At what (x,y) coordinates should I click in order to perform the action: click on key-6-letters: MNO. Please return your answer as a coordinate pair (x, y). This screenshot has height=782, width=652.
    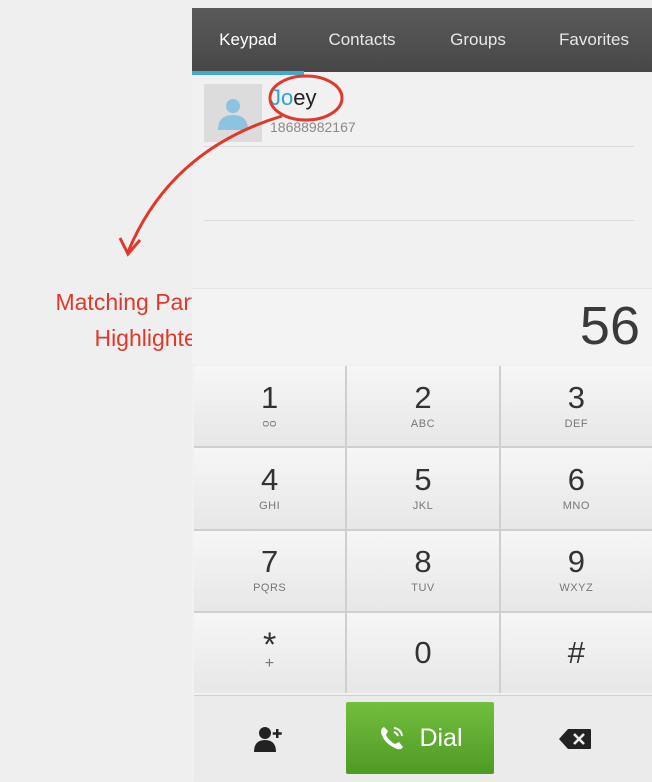
    Looking at the image, I should click on (576, 505).